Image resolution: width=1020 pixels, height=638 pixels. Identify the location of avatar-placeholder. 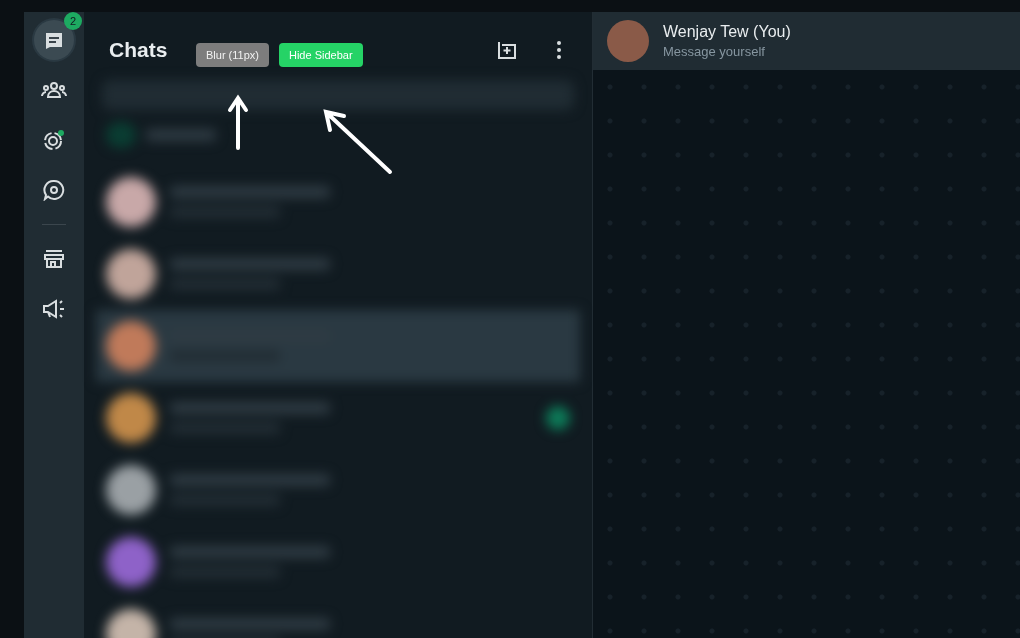
(628, 41).